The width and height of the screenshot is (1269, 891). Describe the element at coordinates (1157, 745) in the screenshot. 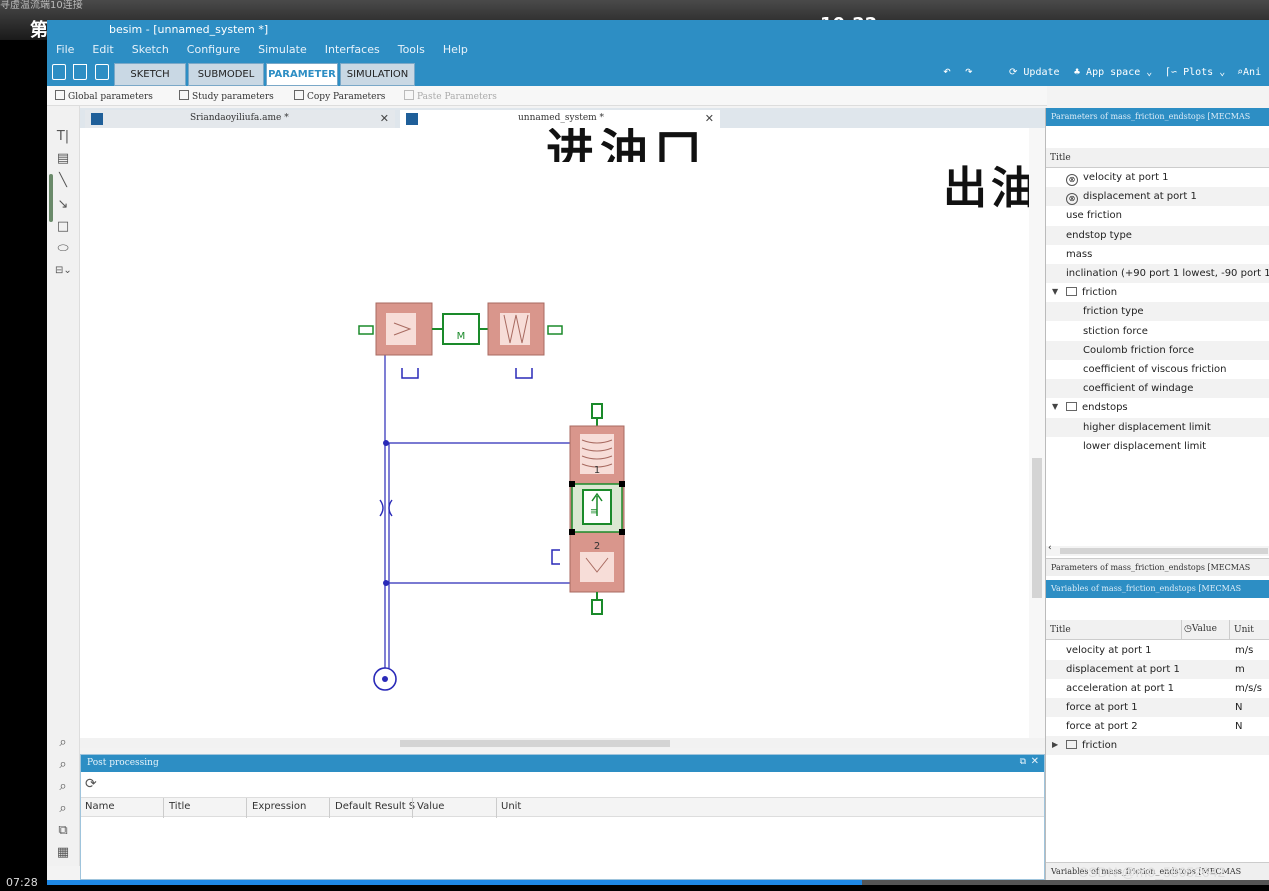

I see `variable-row: ▶ friction` at that location.